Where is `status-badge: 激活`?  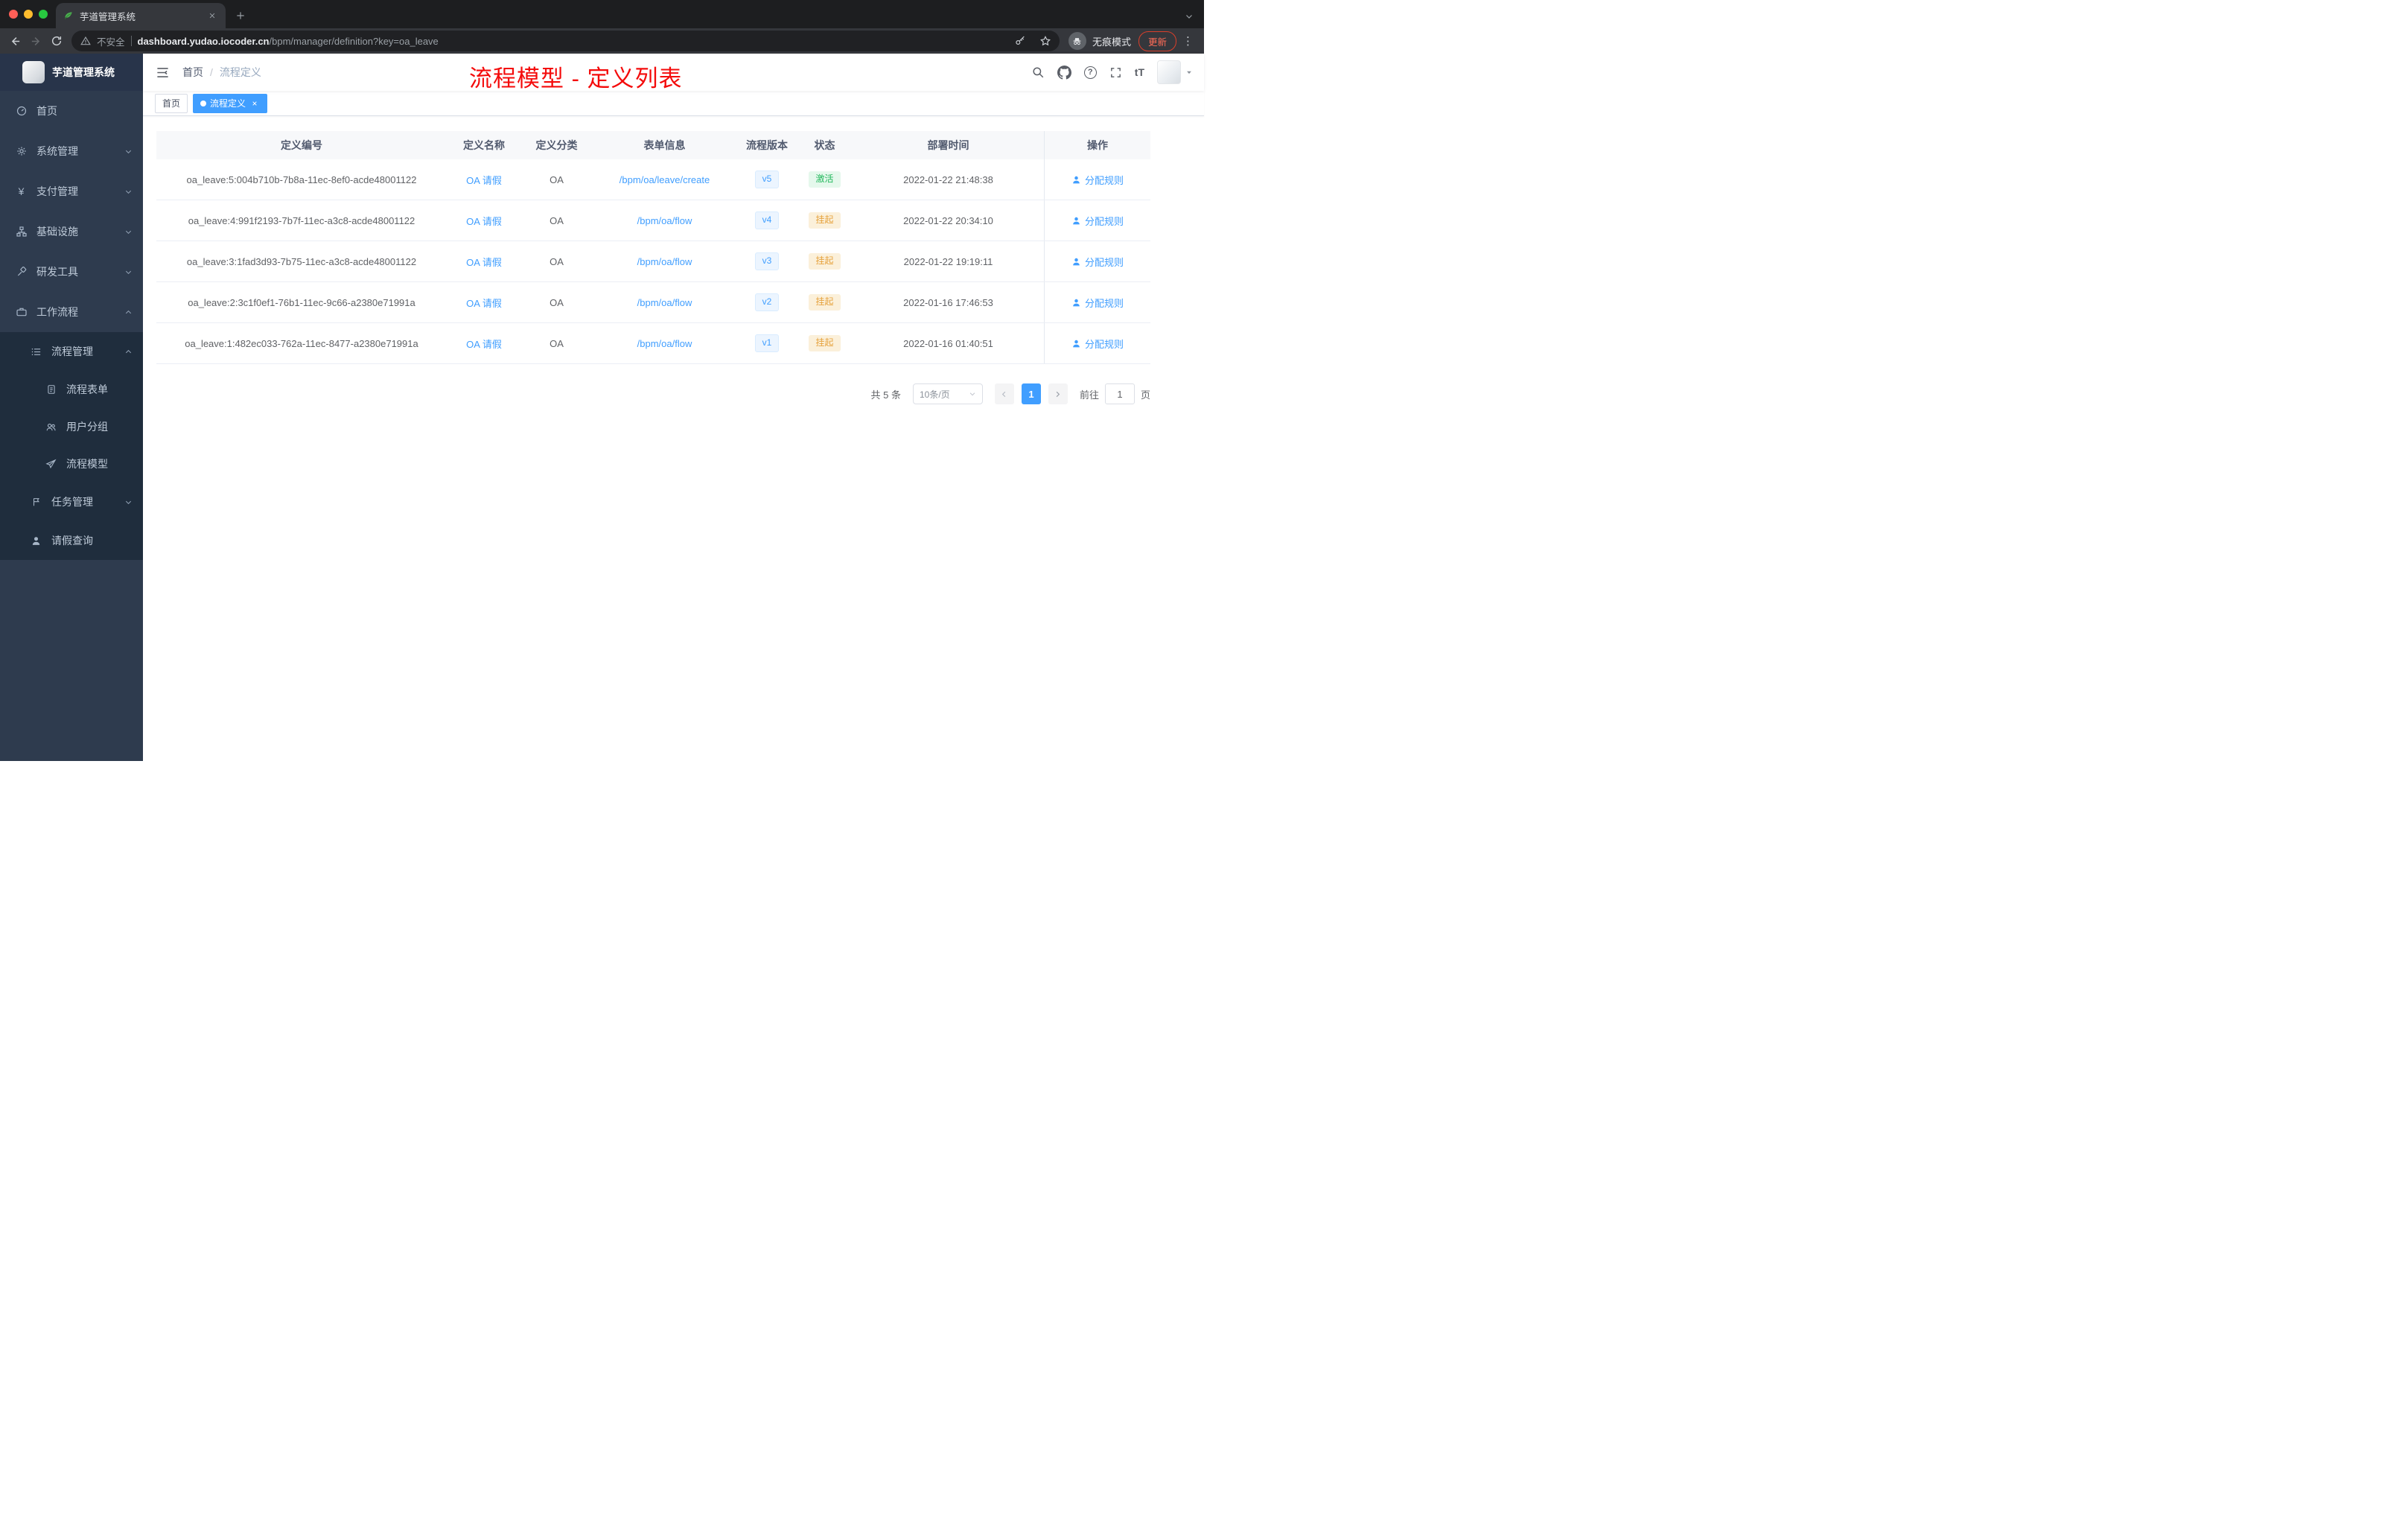
status-badge: 激活 is located at coordinates (825, 179).